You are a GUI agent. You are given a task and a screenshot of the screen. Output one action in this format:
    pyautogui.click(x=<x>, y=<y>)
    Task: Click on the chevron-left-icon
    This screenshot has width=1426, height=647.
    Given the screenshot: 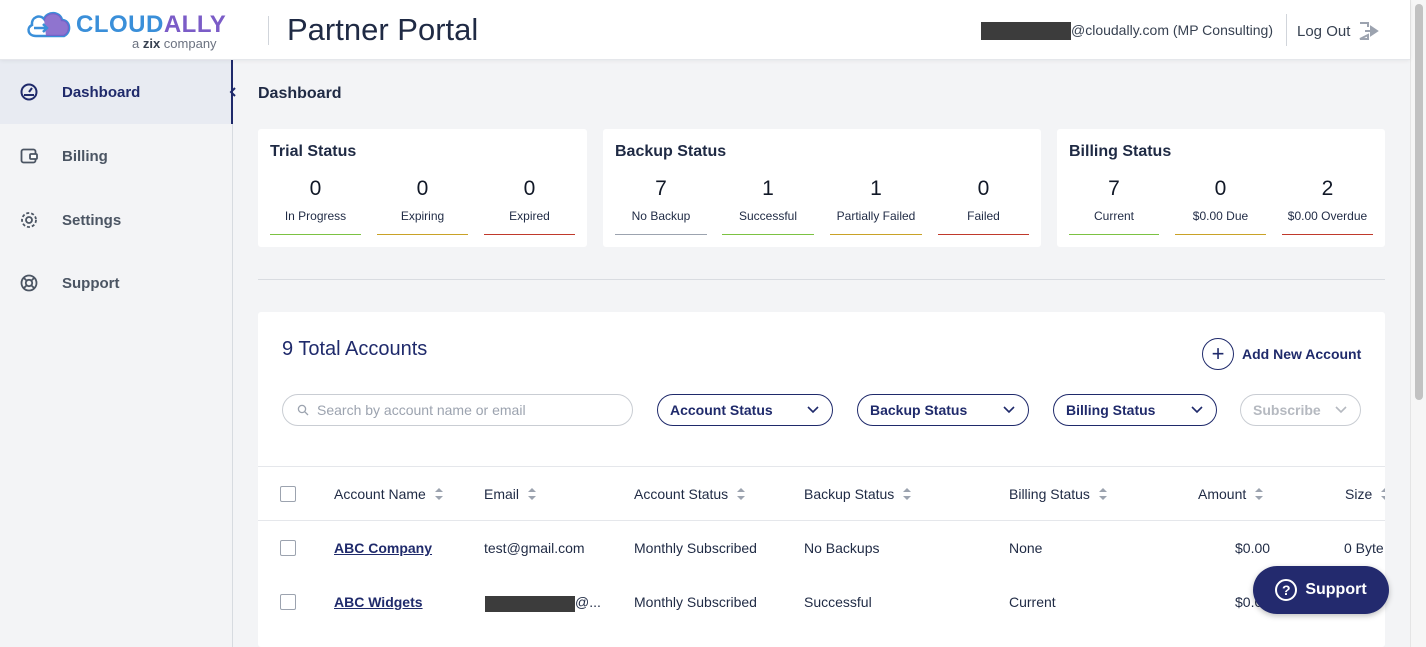 What is the action you would take?
    pyautogui.click(x=233, y=92)
    